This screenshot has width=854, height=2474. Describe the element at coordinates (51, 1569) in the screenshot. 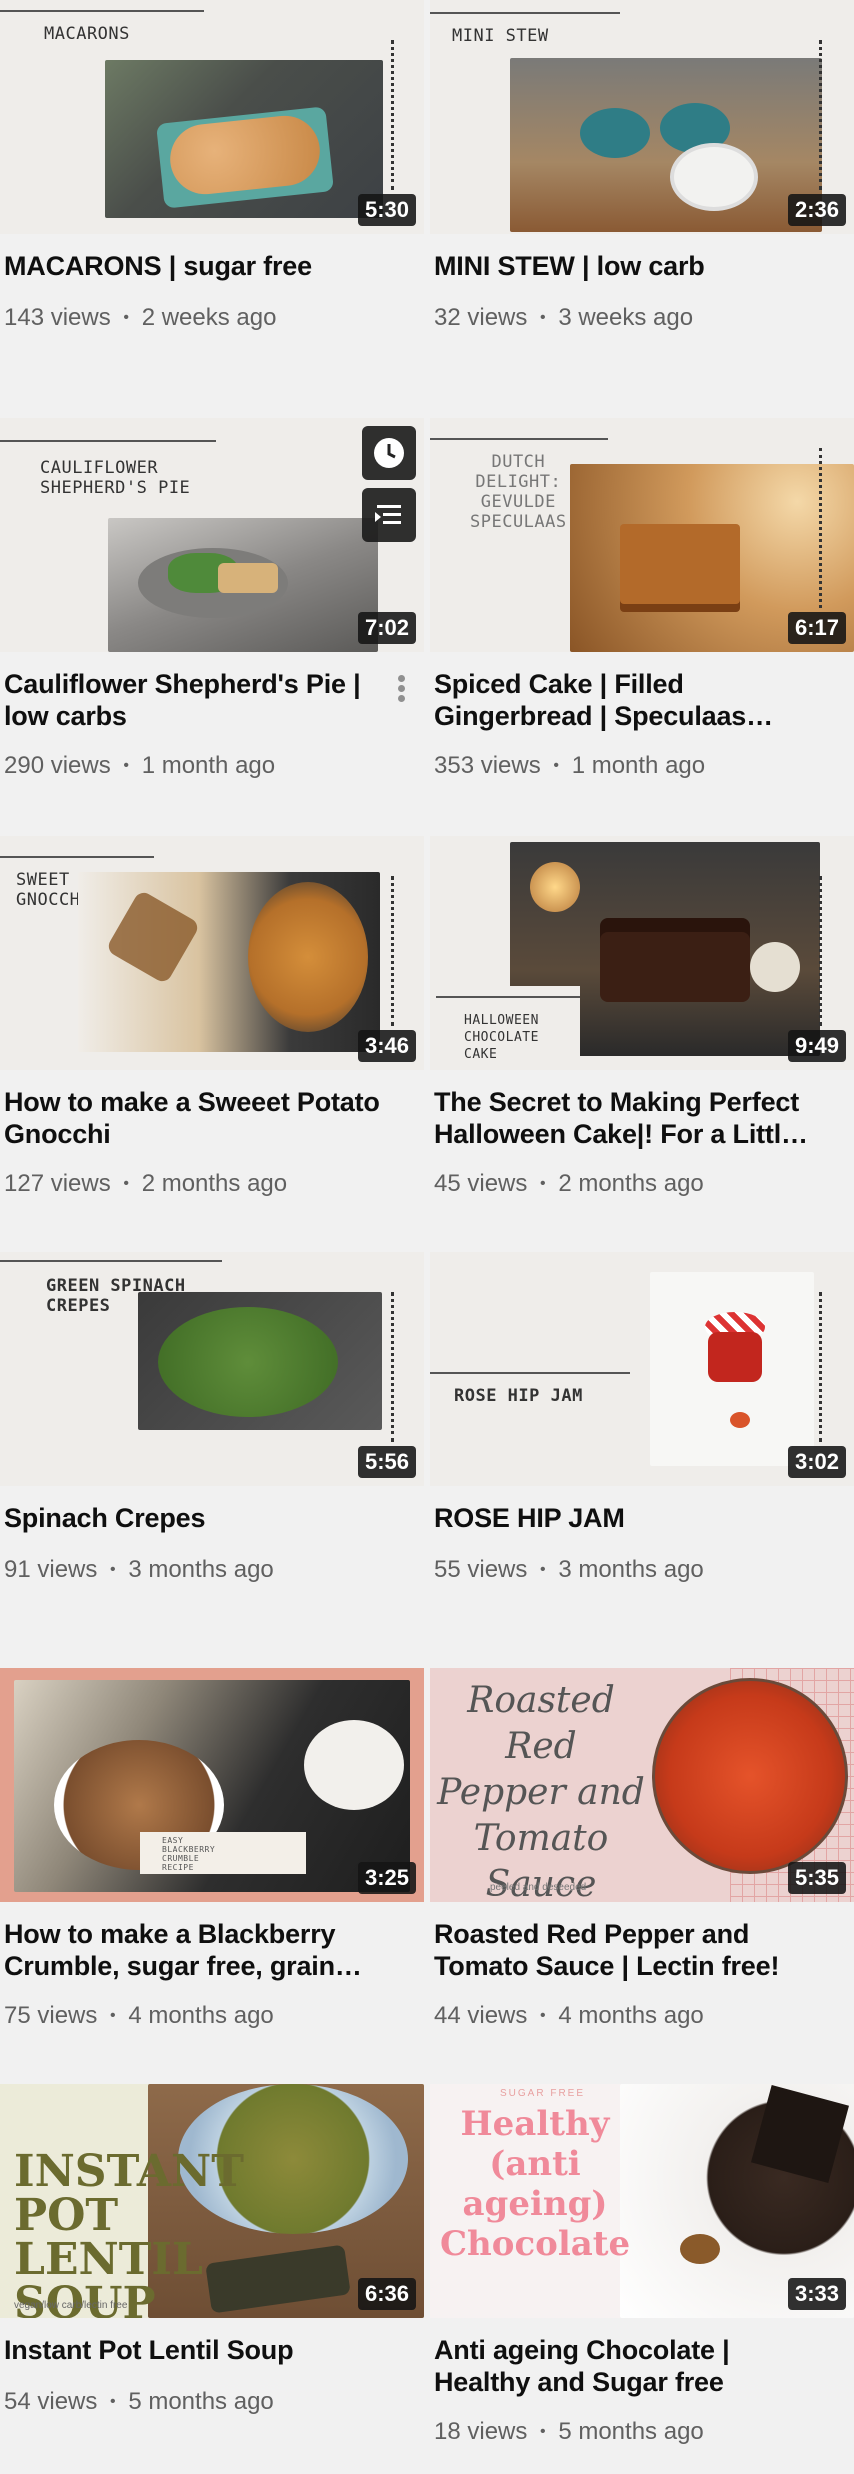

I see `view-count: 91 views` at that location.